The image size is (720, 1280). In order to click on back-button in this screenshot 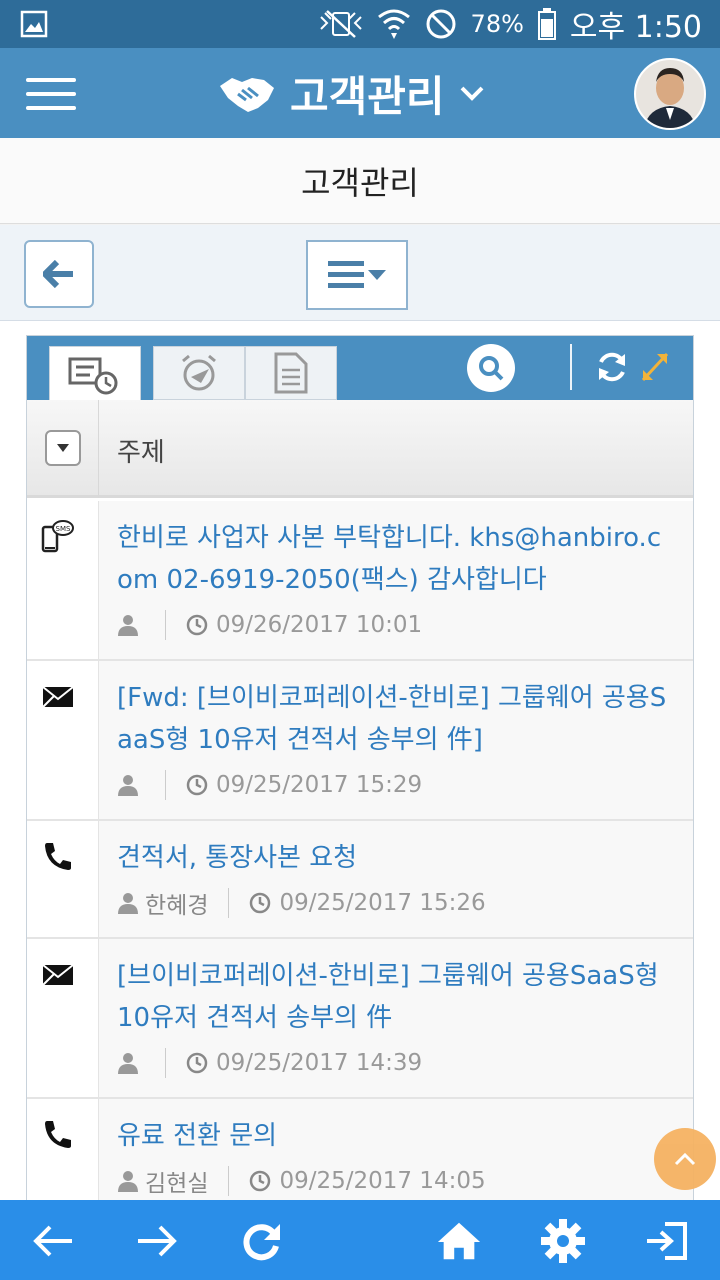, I will do `click(59, 274)`.